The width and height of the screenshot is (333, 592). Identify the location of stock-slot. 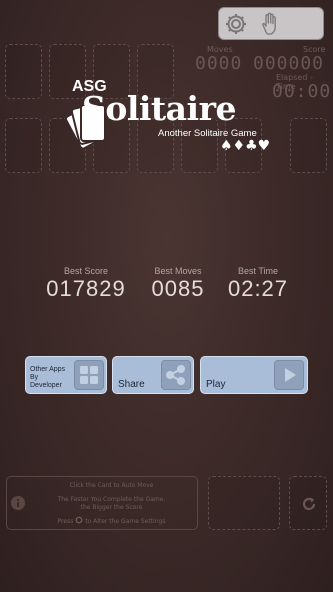
(308, 503).